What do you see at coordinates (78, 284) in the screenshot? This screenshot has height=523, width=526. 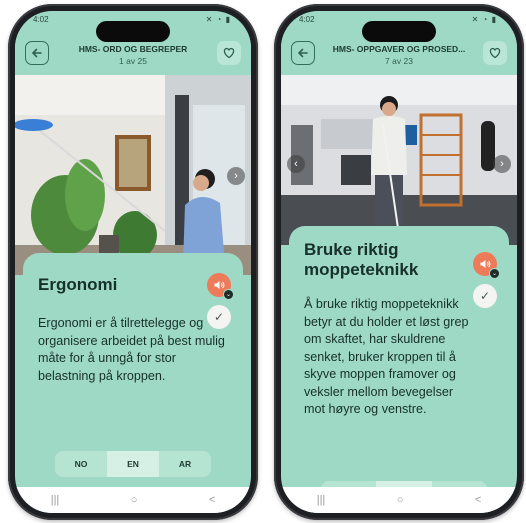 I see `card-title: Ergonomi` at bounding box center [78, 284].